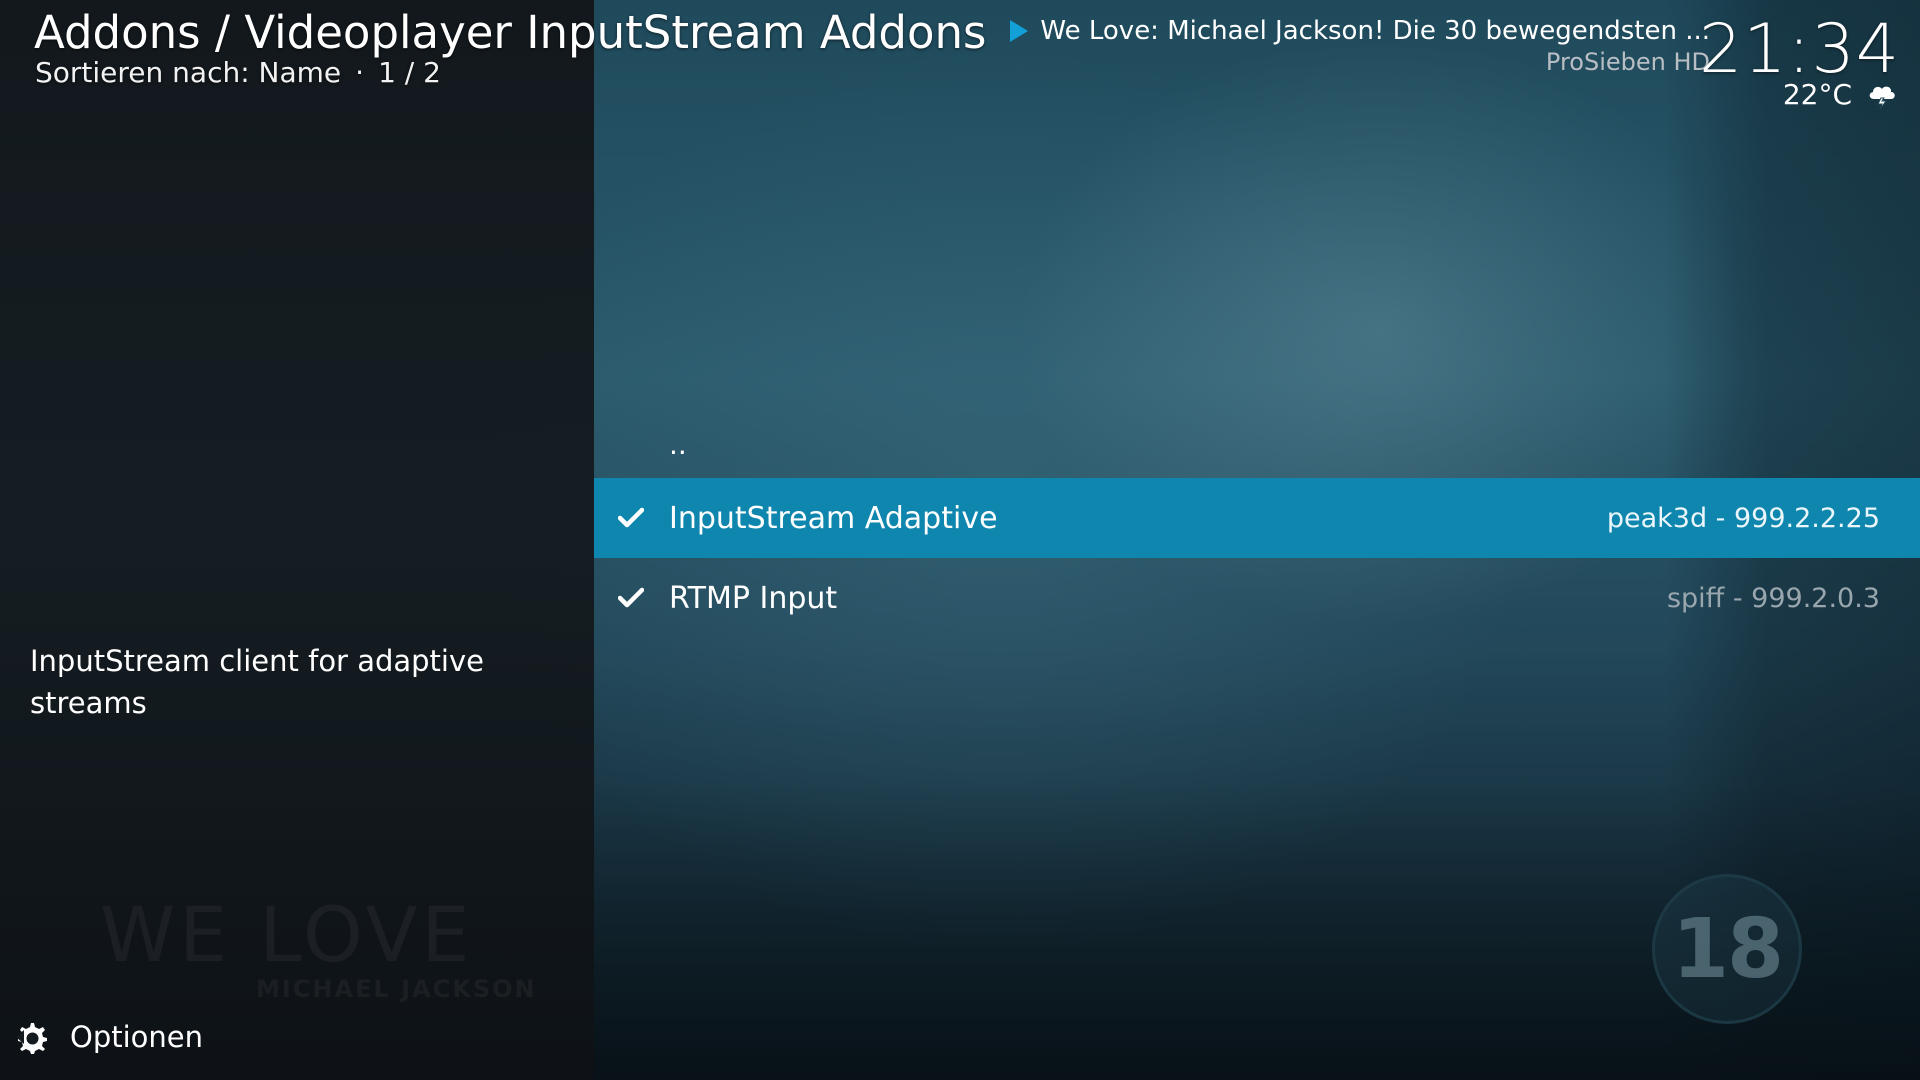 The width and height of the screenshot is (1920, 1080). I want to click on play-icon, so click(1019, 31).